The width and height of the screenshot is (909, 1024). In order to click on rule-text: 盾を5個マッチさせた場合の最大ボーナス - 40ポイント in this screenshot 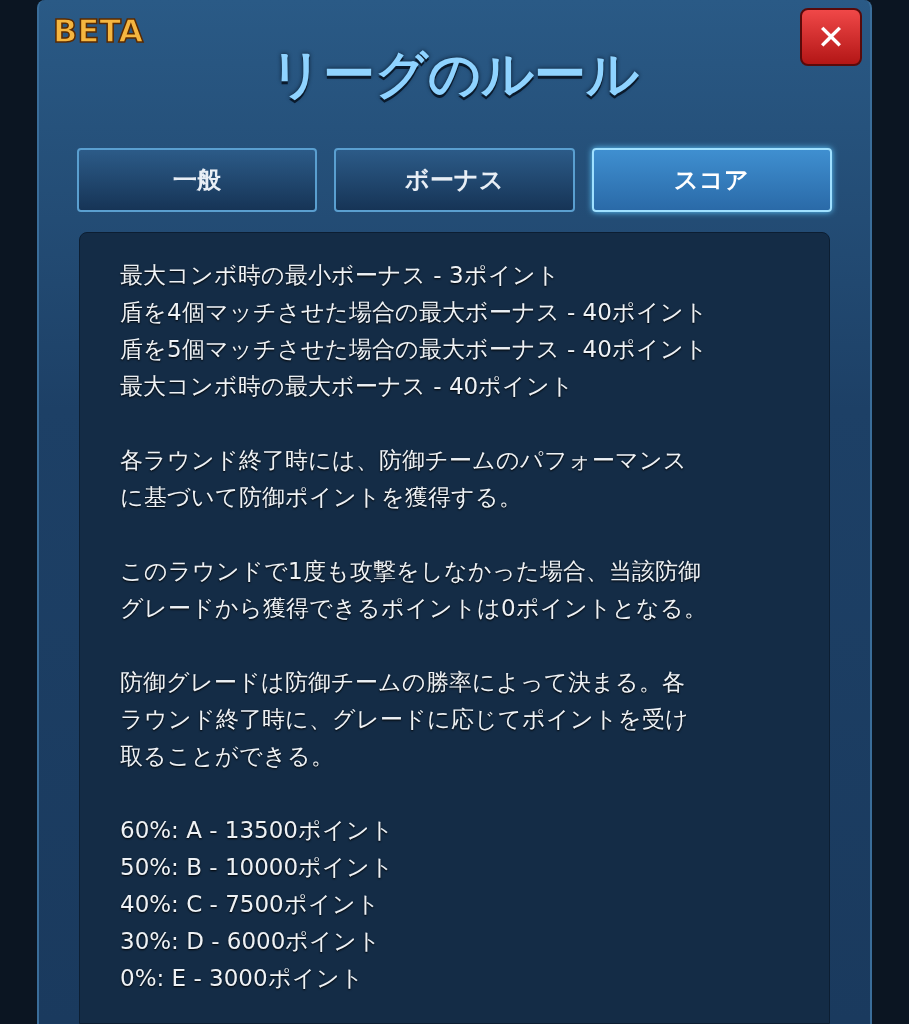, I will do `click(414, 349)`.